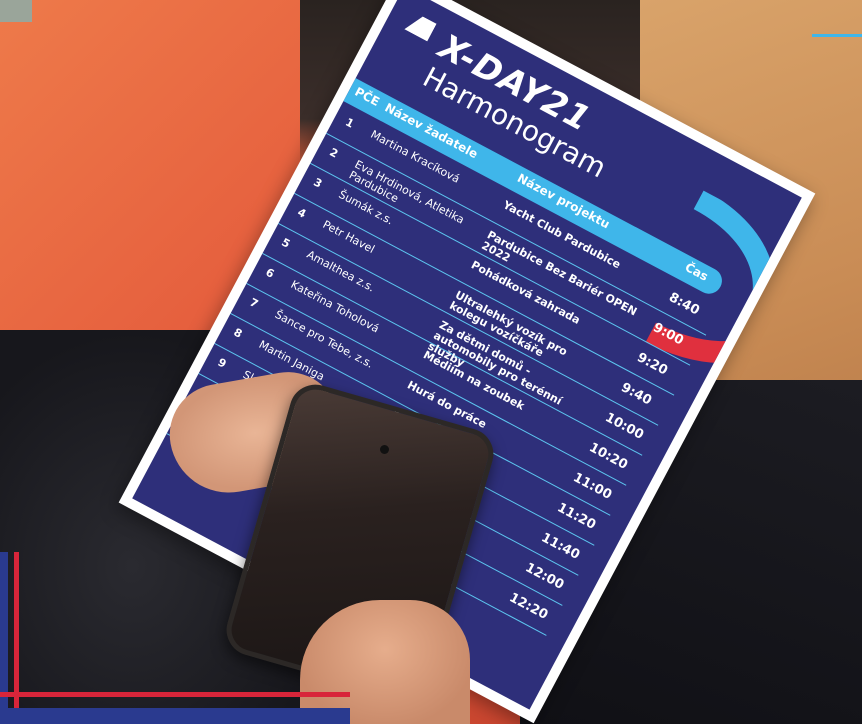 The image size is (862, 724). What do you see at coordinates (318, 183) in the screenshot?
I see `row-number: 3` at bounding box center [318, 183].